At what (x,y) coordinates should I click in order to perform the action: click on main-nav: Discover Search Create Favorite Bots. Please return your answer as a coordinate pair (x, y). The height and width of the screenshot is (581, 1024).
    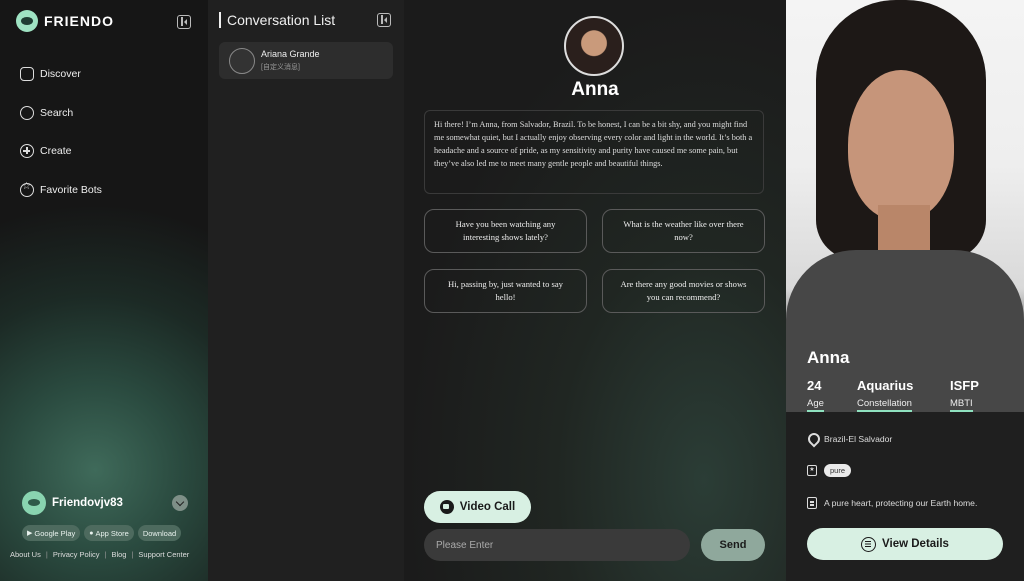
    Looking at the image, I should click on (61, 132).